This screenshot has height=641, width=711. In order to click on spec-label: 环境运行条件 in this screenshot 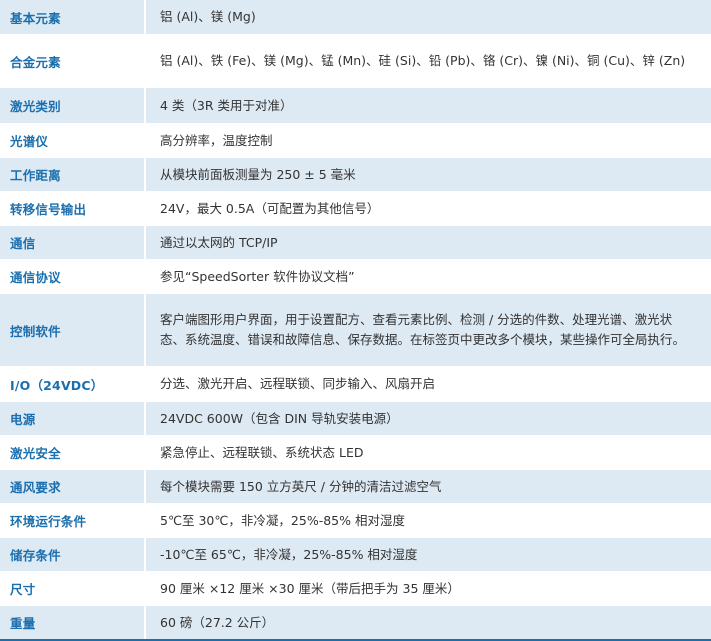, I will do `click(72, 520)`.